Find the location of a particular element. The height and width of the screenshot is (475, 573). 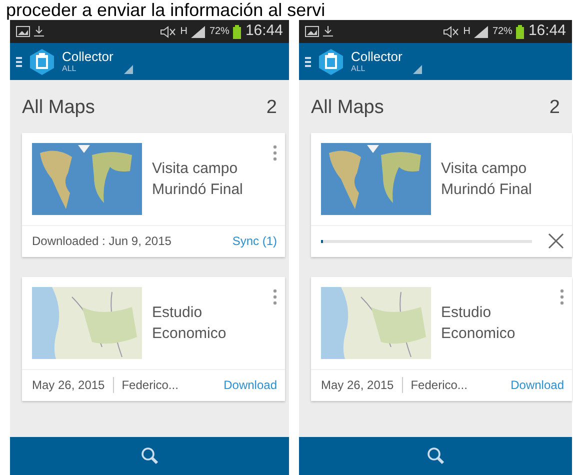

caption-text: proceder a enviar la información al servi is located at coordinates (165, 10).